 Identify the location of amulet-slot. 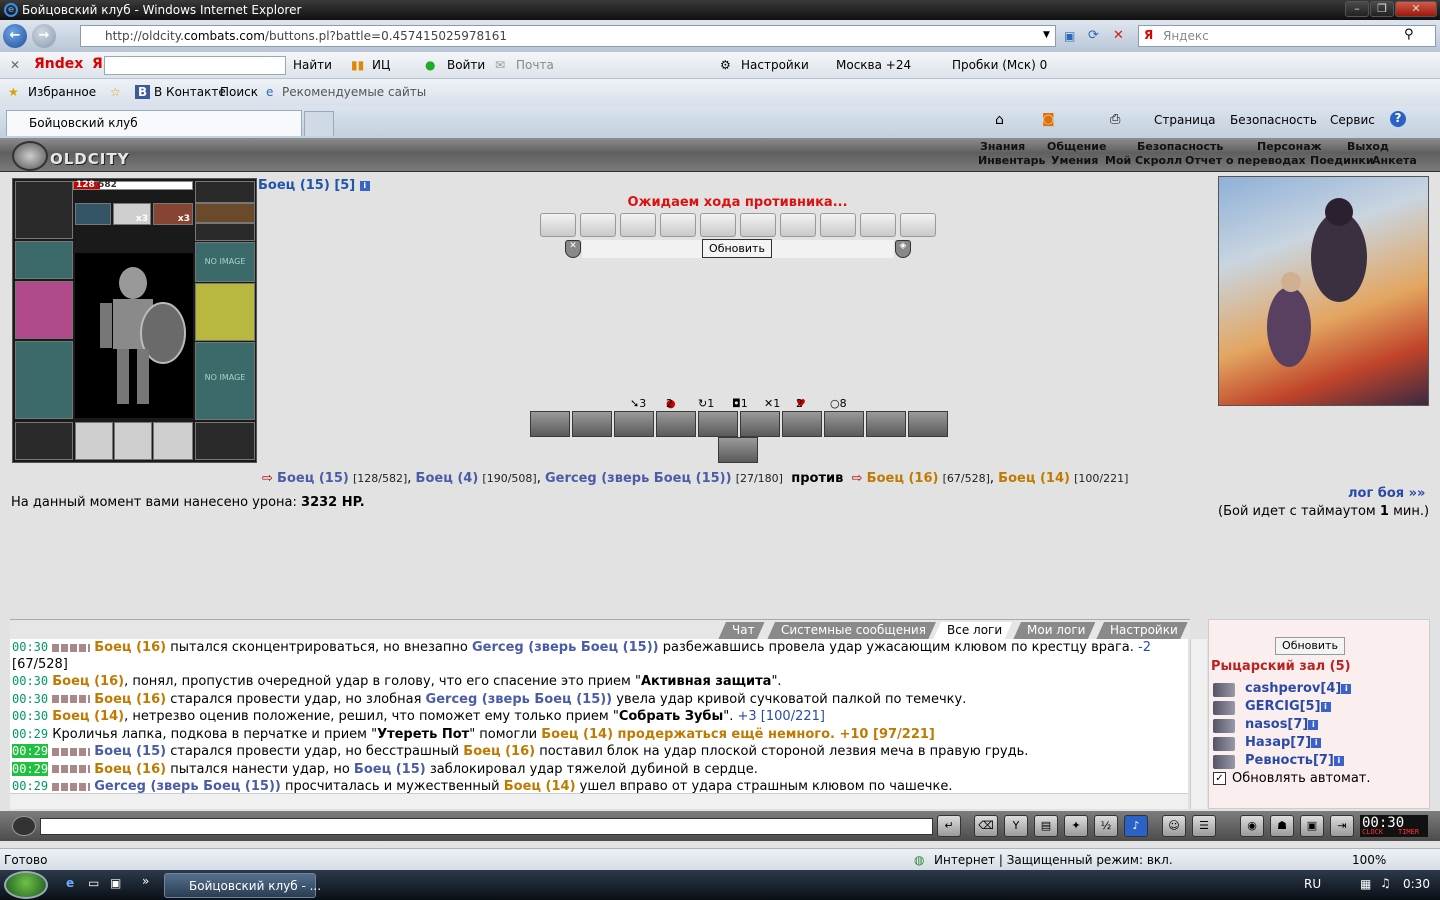
(225, 213).